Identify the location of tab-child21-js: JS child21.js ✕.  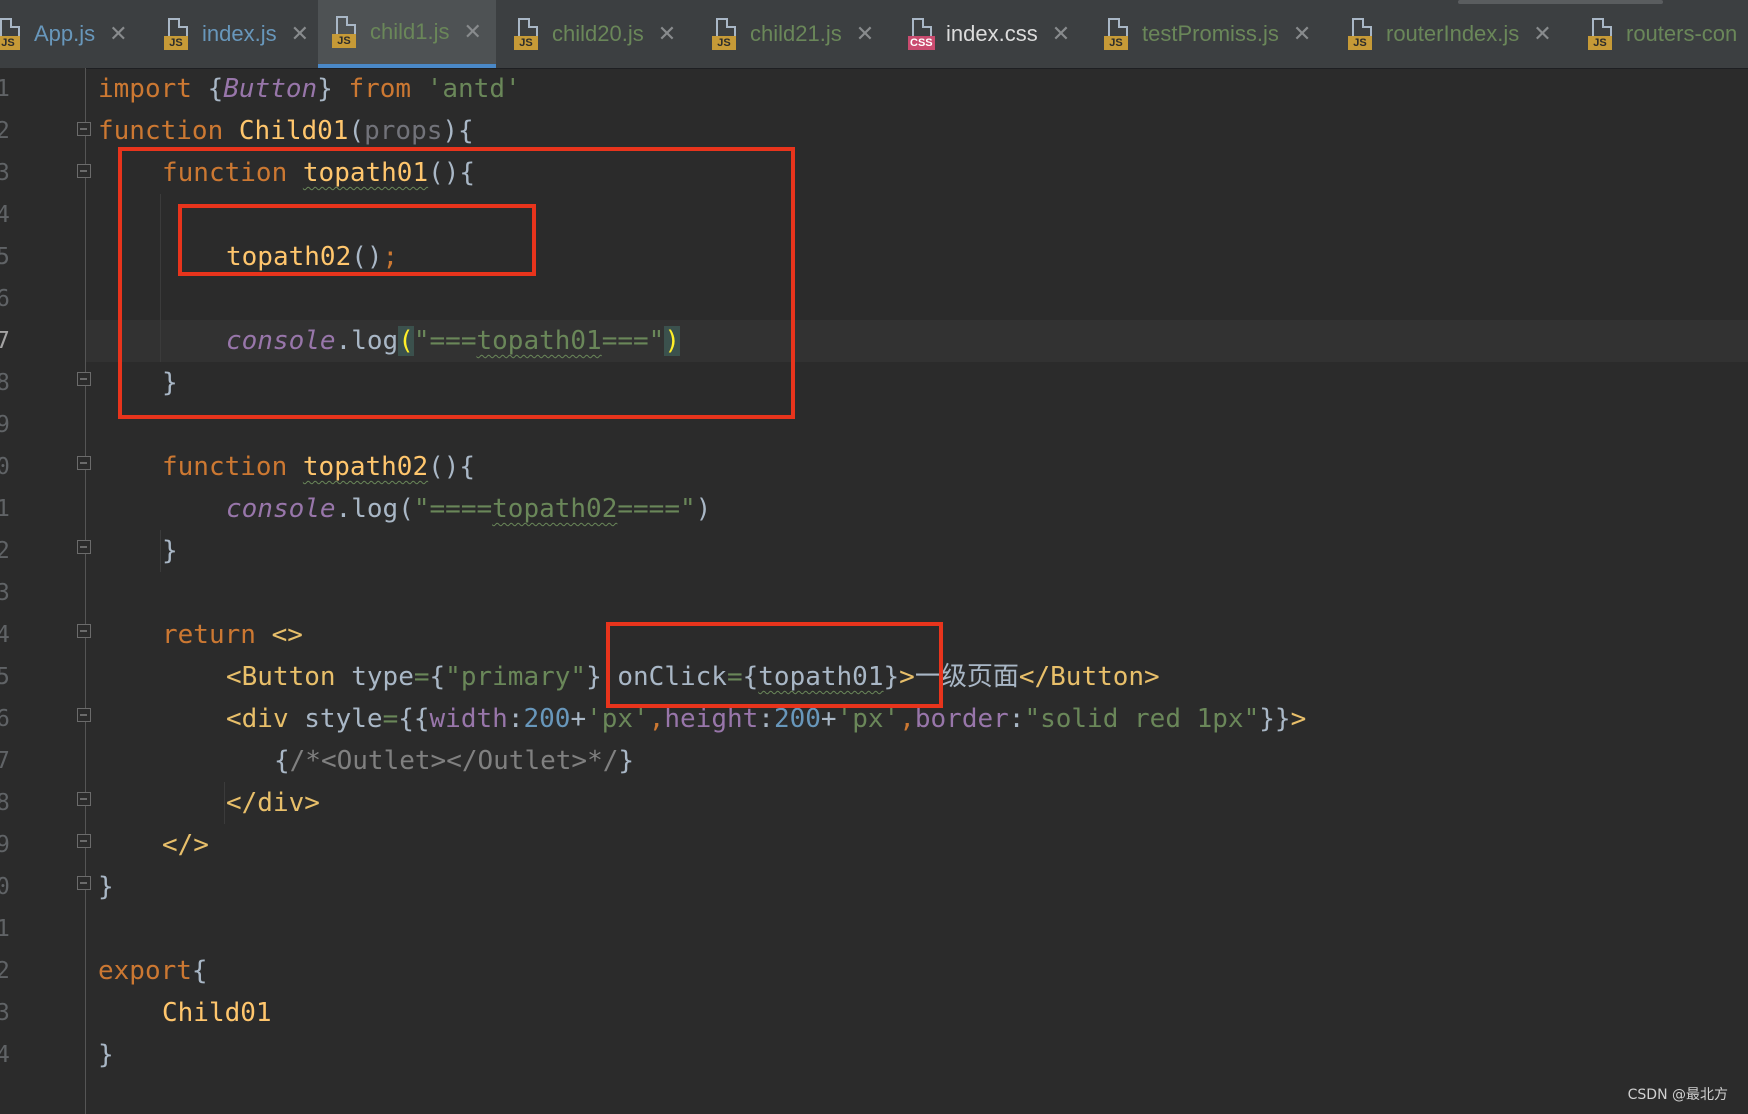
(793, 34).